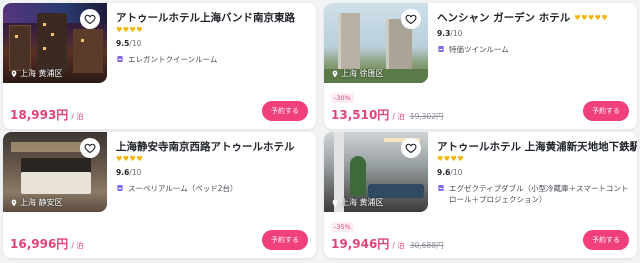 Image resolution: width=640 pixels, height=263 pixels. What do you see at coordinates (342, 227) in the screenshot?
I see `discount-badge: -35%` at bounding box center [342, 227].